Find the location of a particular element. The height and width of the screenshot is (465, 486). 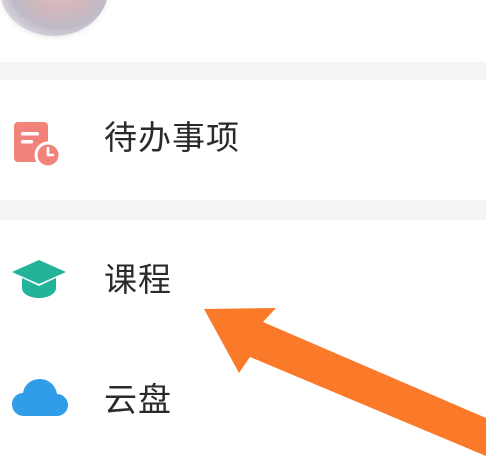

menu-item-label: 待办事项 is located at coordinates (172, 137).